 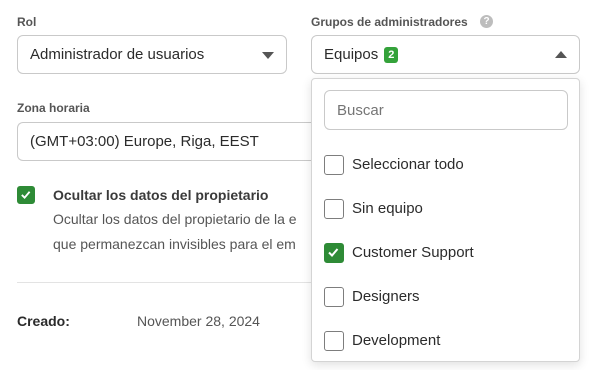 What do you see at coordinates (446, 110) in the screenshot?
I see `search-input` at bounding box center [446, 110].